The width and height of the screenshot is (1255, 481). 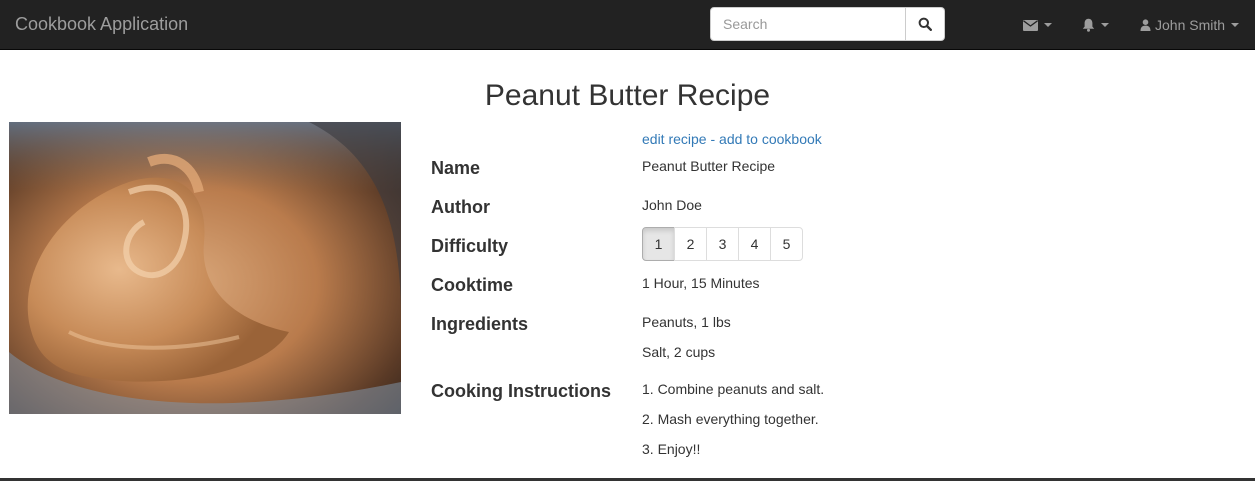 What do you see at coordinates (460, 207) in the screenshot?
I see `author-label: Author` at bounding box center [460, 207].